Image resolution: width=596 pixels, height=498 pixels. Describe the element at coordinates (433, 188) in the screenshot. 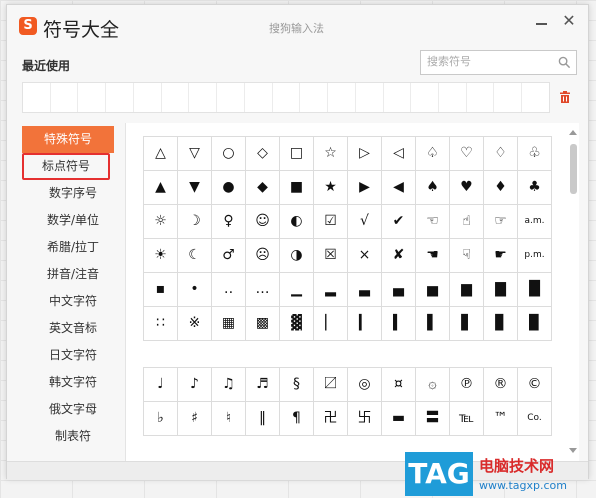

I see `symbol-cell: ♠` at that location.